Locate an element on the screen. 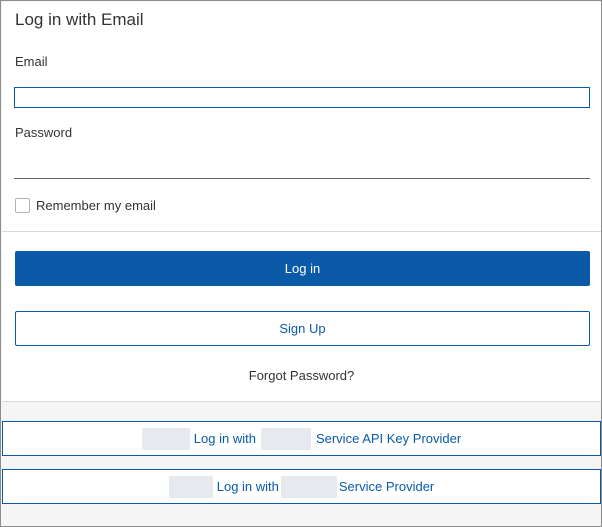  sso-button-suffix: Service API Key Provider is located at coordinates (388, 438).